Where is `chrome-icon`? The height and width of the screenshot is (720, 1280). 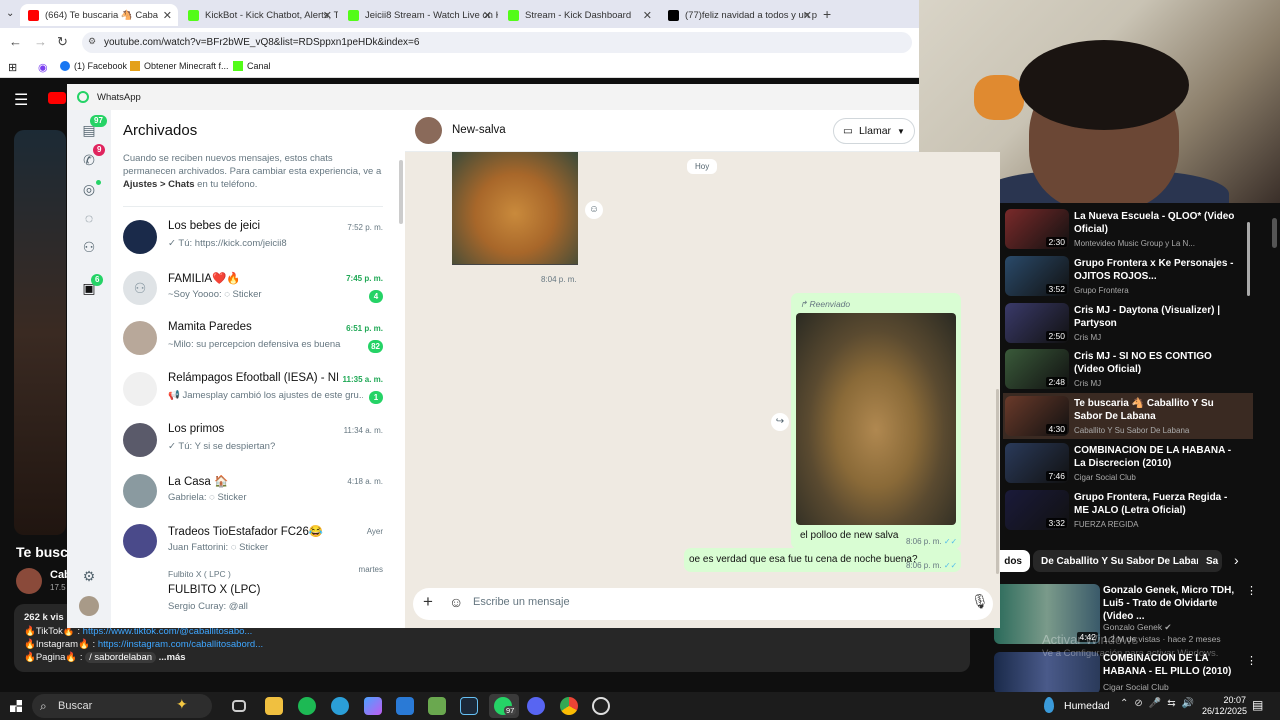
chrome-icon is located at coordinates (569, 706).